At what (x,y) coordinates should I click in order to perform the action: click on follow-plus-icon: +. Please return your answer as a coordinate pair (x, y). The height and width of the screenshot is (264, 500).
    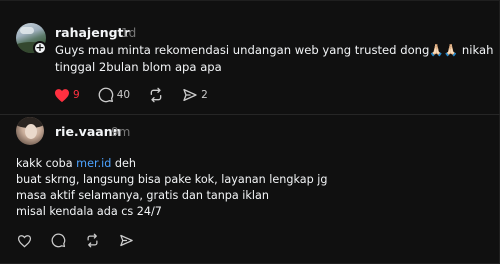
    Looking at the image, I should click on (40, 48).